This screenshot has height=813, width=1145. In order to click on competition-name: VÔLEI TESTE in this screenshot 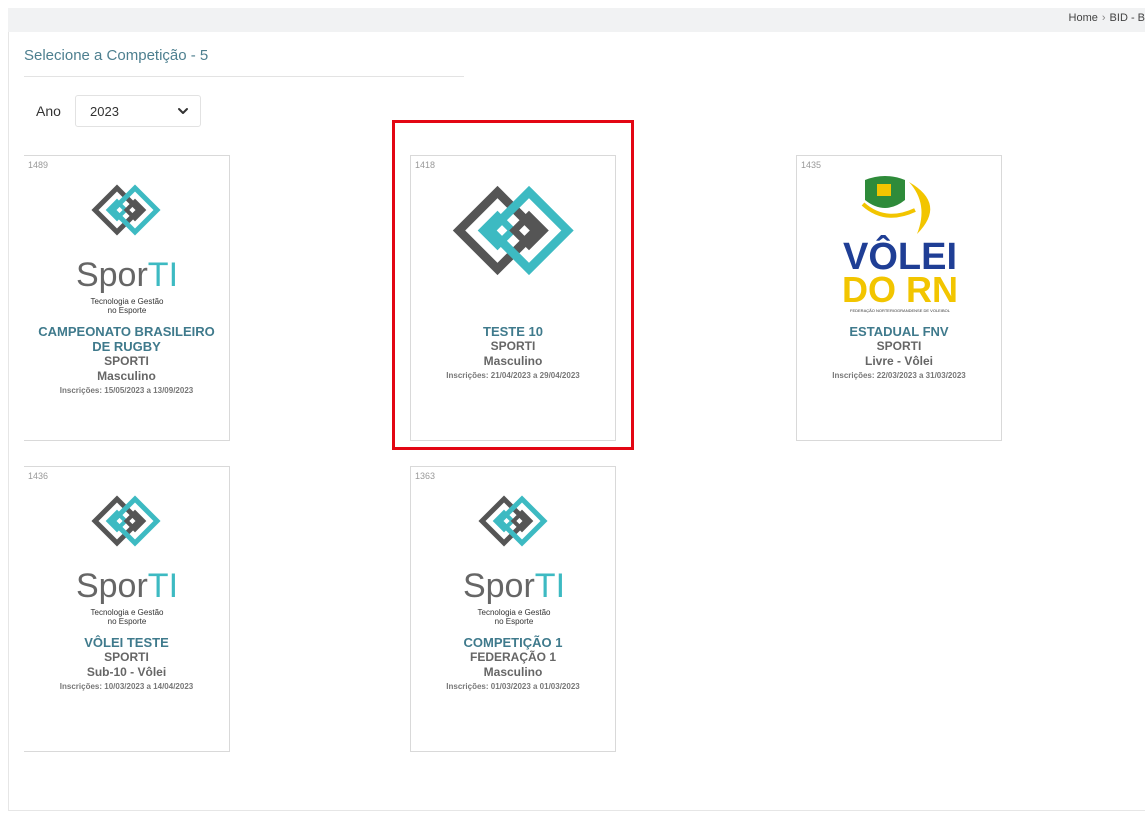, I will do `click(126, 642)`.